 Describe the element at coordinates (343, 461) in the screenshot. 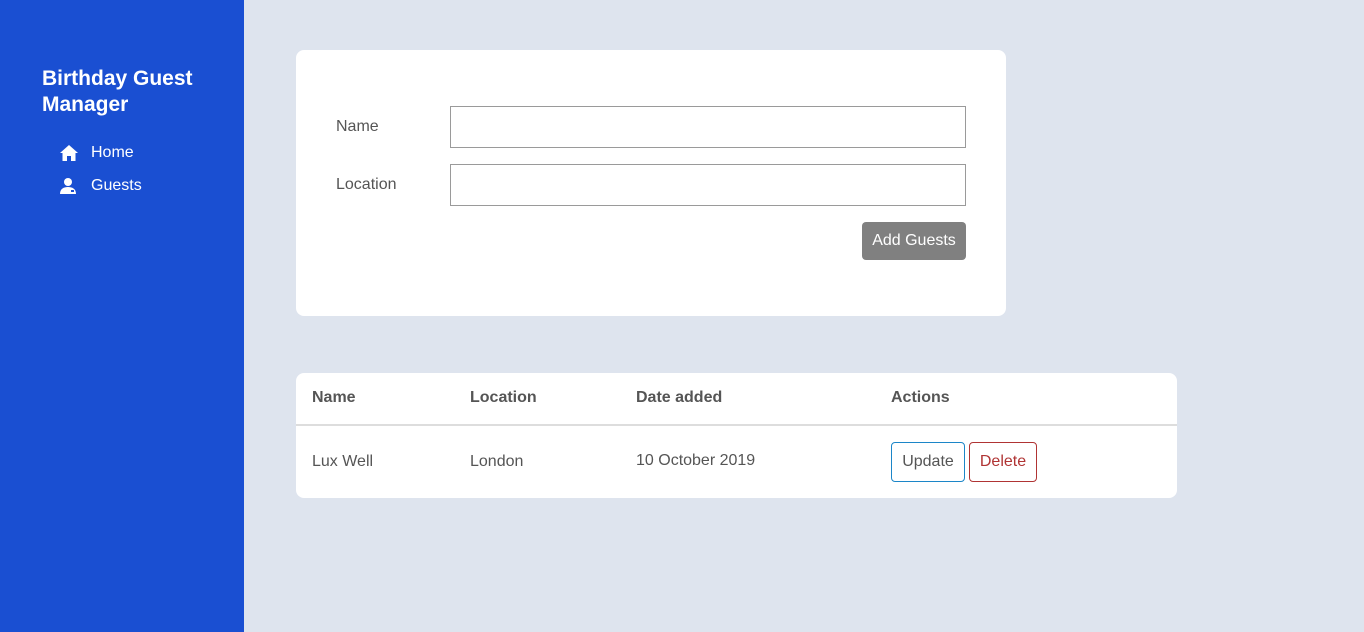

I see `guest-name-cell: Lux Well` at that location.